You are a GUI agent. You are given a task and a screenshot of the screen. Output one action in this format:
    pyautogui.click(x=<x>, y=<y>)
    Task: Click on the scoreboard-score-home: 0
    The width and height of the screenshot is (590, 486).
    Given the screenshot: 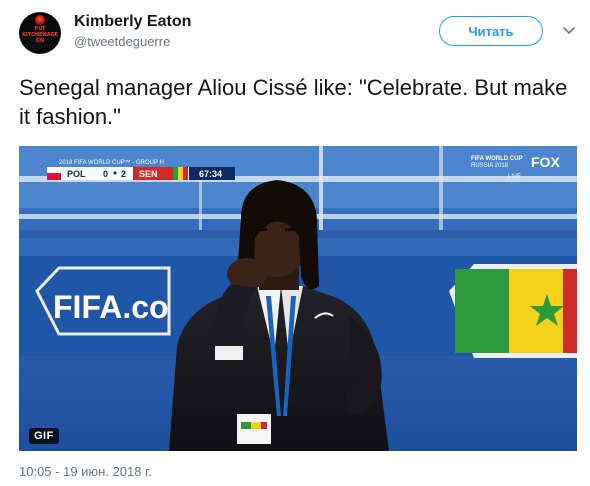 What is the action you would take?
    pyautogui.click(x=105, y=174)
    